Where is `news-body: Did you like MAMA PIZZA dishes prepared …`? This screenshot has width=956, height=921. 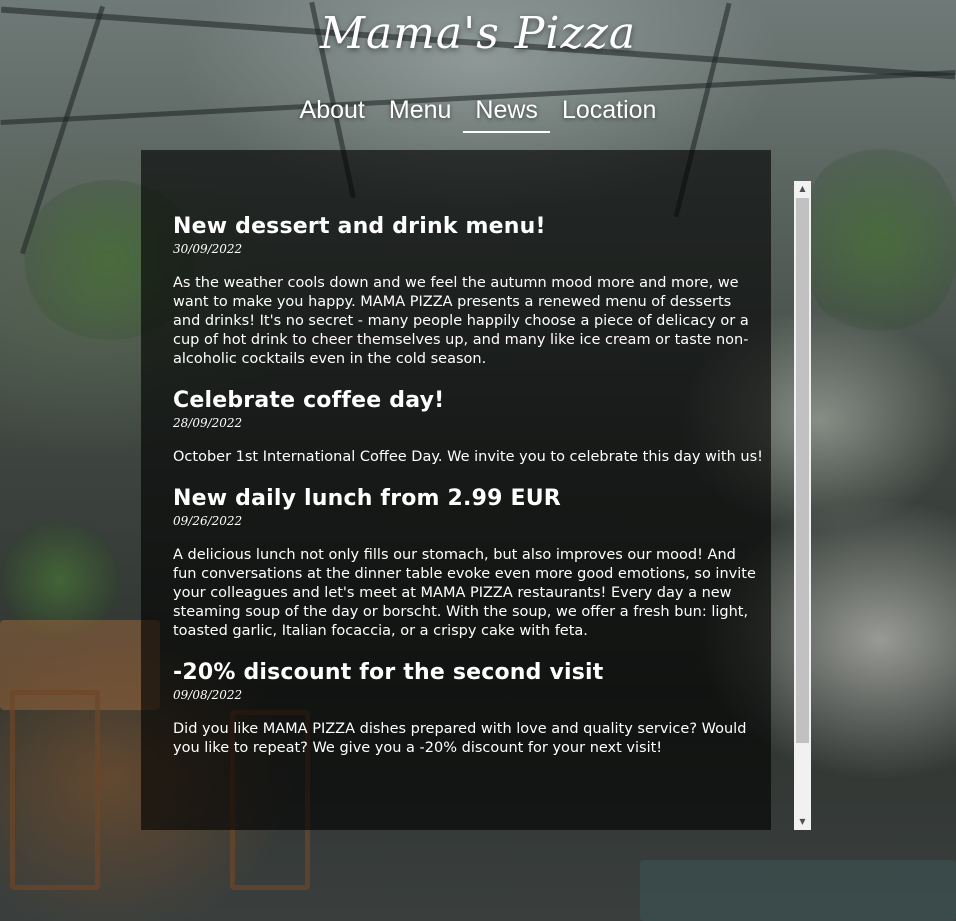 news-body: Did you like MAMA PIZZA dishes prepared … is located at coordinates (460, 738).